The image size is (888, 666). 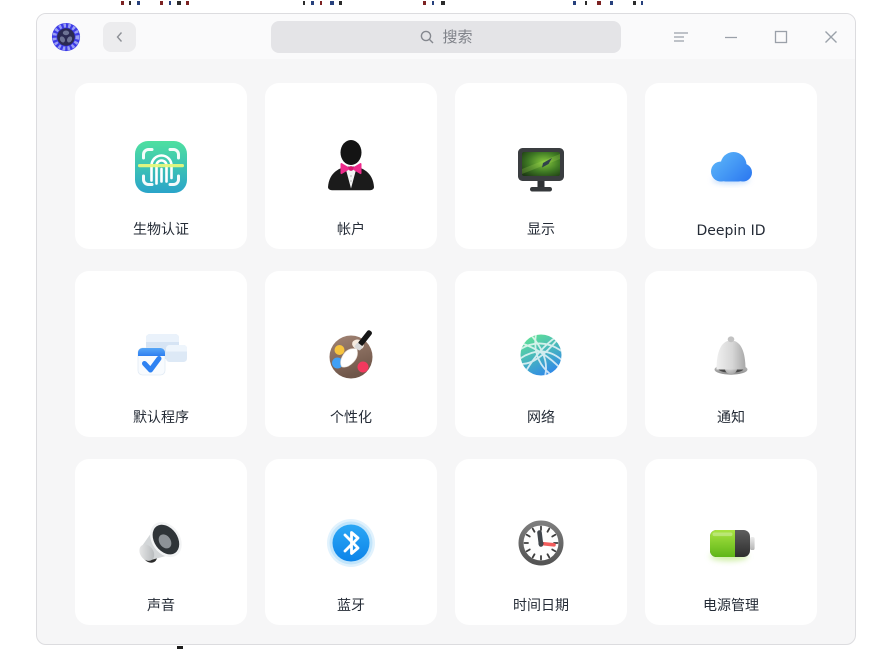 I want to click on bluetooth-icon, so click(x=351, y=543).